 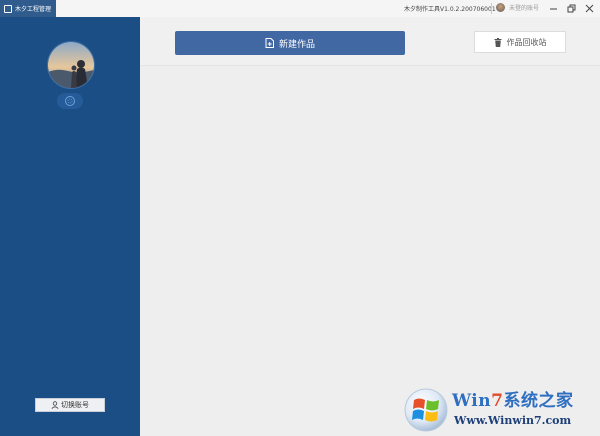 What do you see at coordinates (524, 8) in the screenshot?
I see `account-name: 未登的账号` at bounding box center [524, 8].